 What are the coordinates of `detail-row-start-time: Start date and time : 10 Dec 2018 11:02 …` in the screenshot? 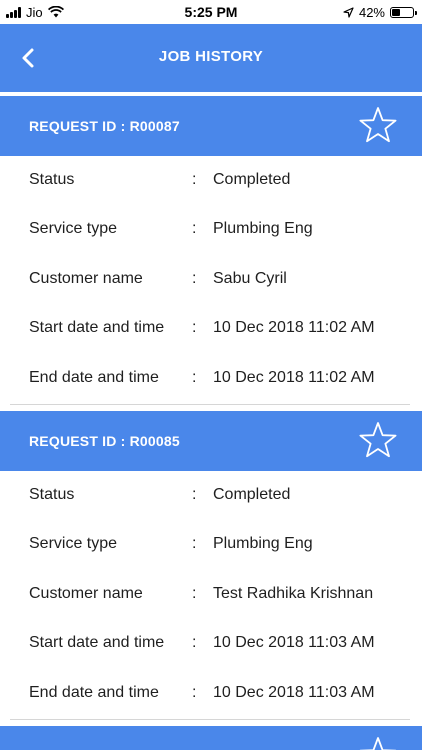 It's located at (211, 329).